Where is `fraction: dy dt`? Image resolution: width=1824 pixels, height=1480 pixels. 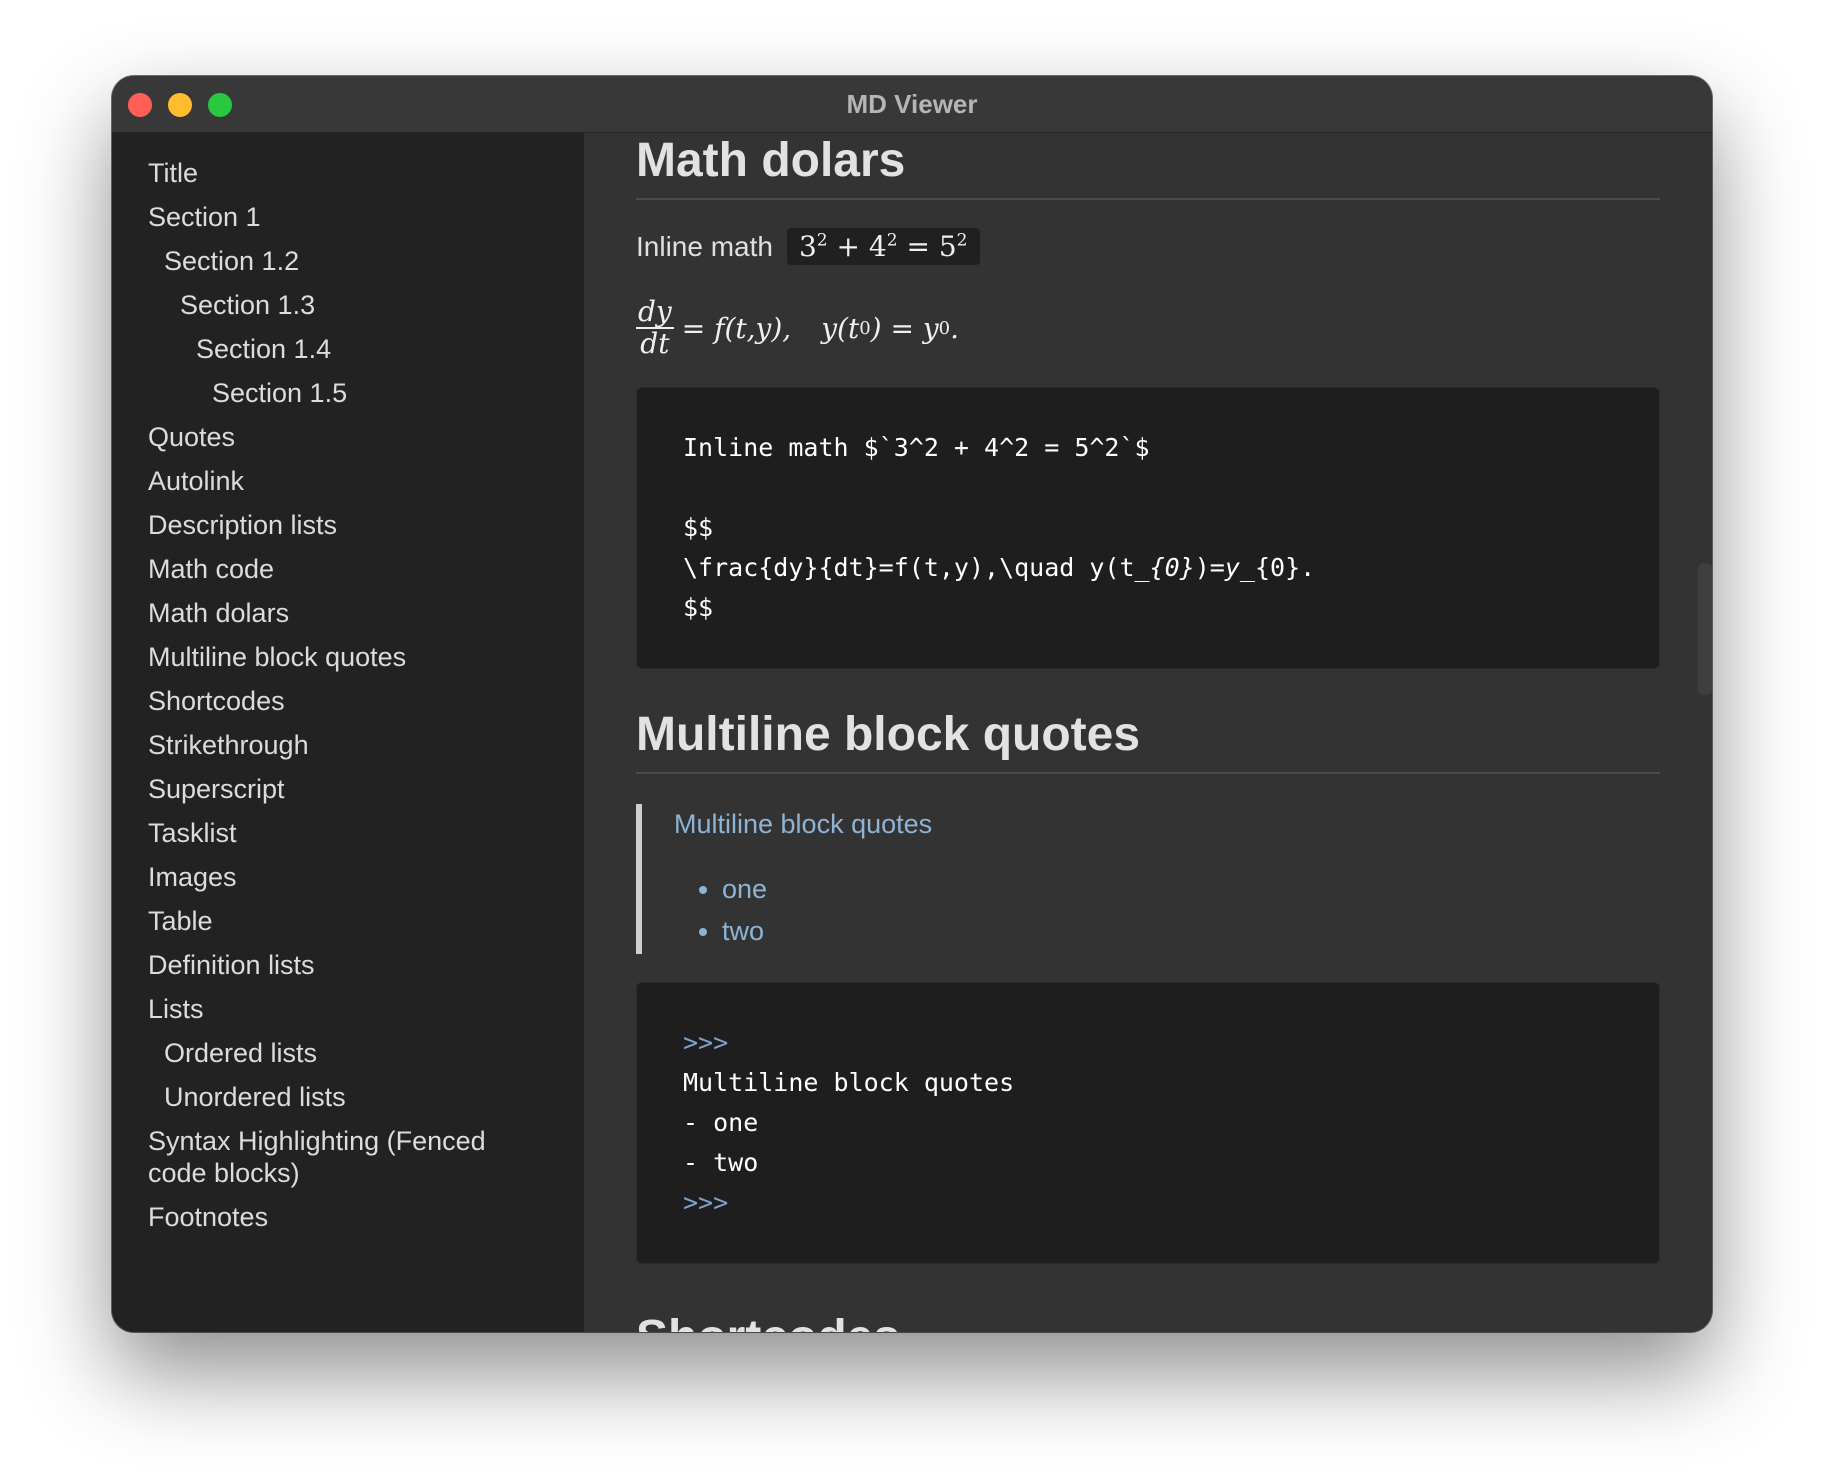
fraction: dy dt is located at coordinates (655, 327).